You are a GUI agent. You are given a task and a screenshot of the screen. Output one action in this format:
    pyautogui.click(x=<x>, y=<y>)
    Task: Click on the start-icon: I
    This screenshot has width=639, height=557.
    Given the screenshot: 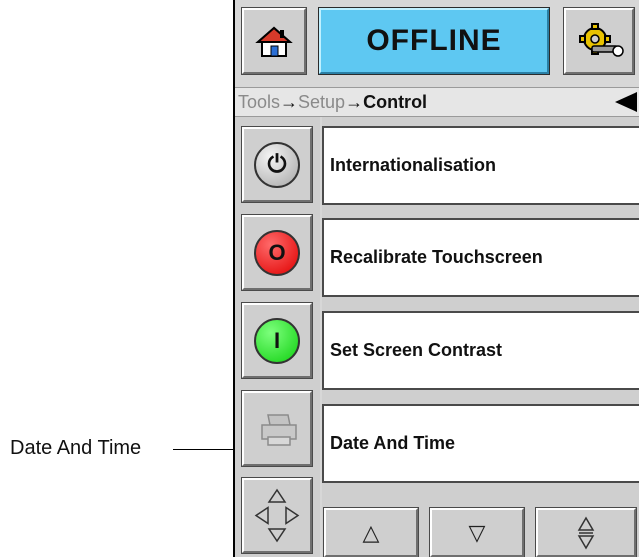 What is the action you would take?
    pyautogui.click(x=277, y=340)
    